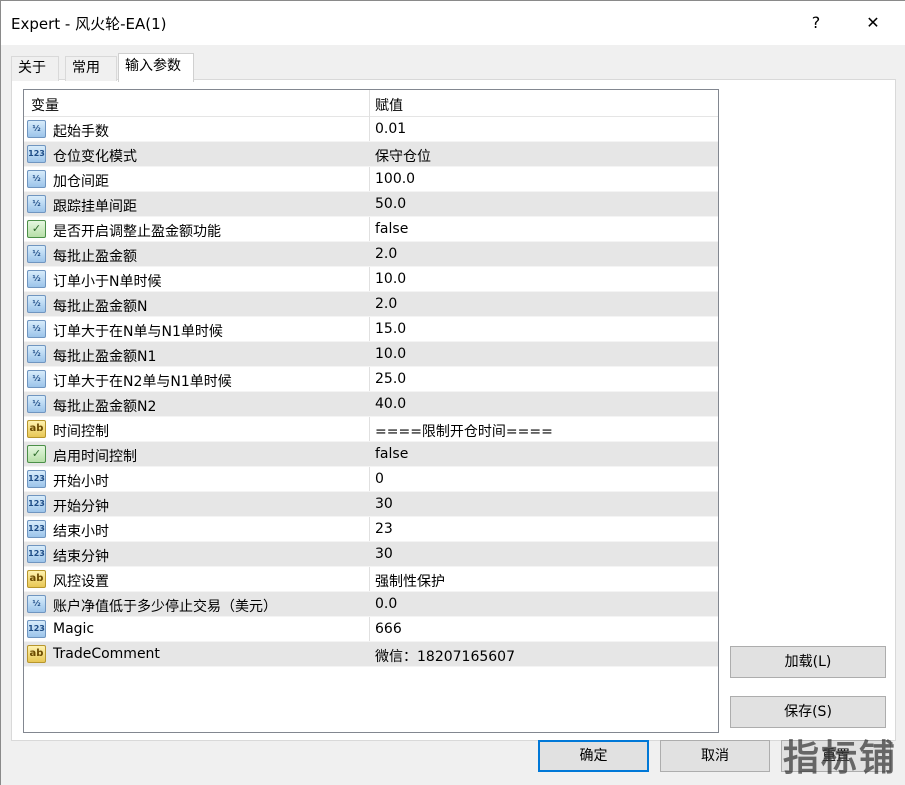 Image resolution: width=905 pixels, height=785 pixels. What do you see at coordinates (390, 379) in the screenshot?
I see `parameter-value: 25.0` at bounding box center [390, 379].